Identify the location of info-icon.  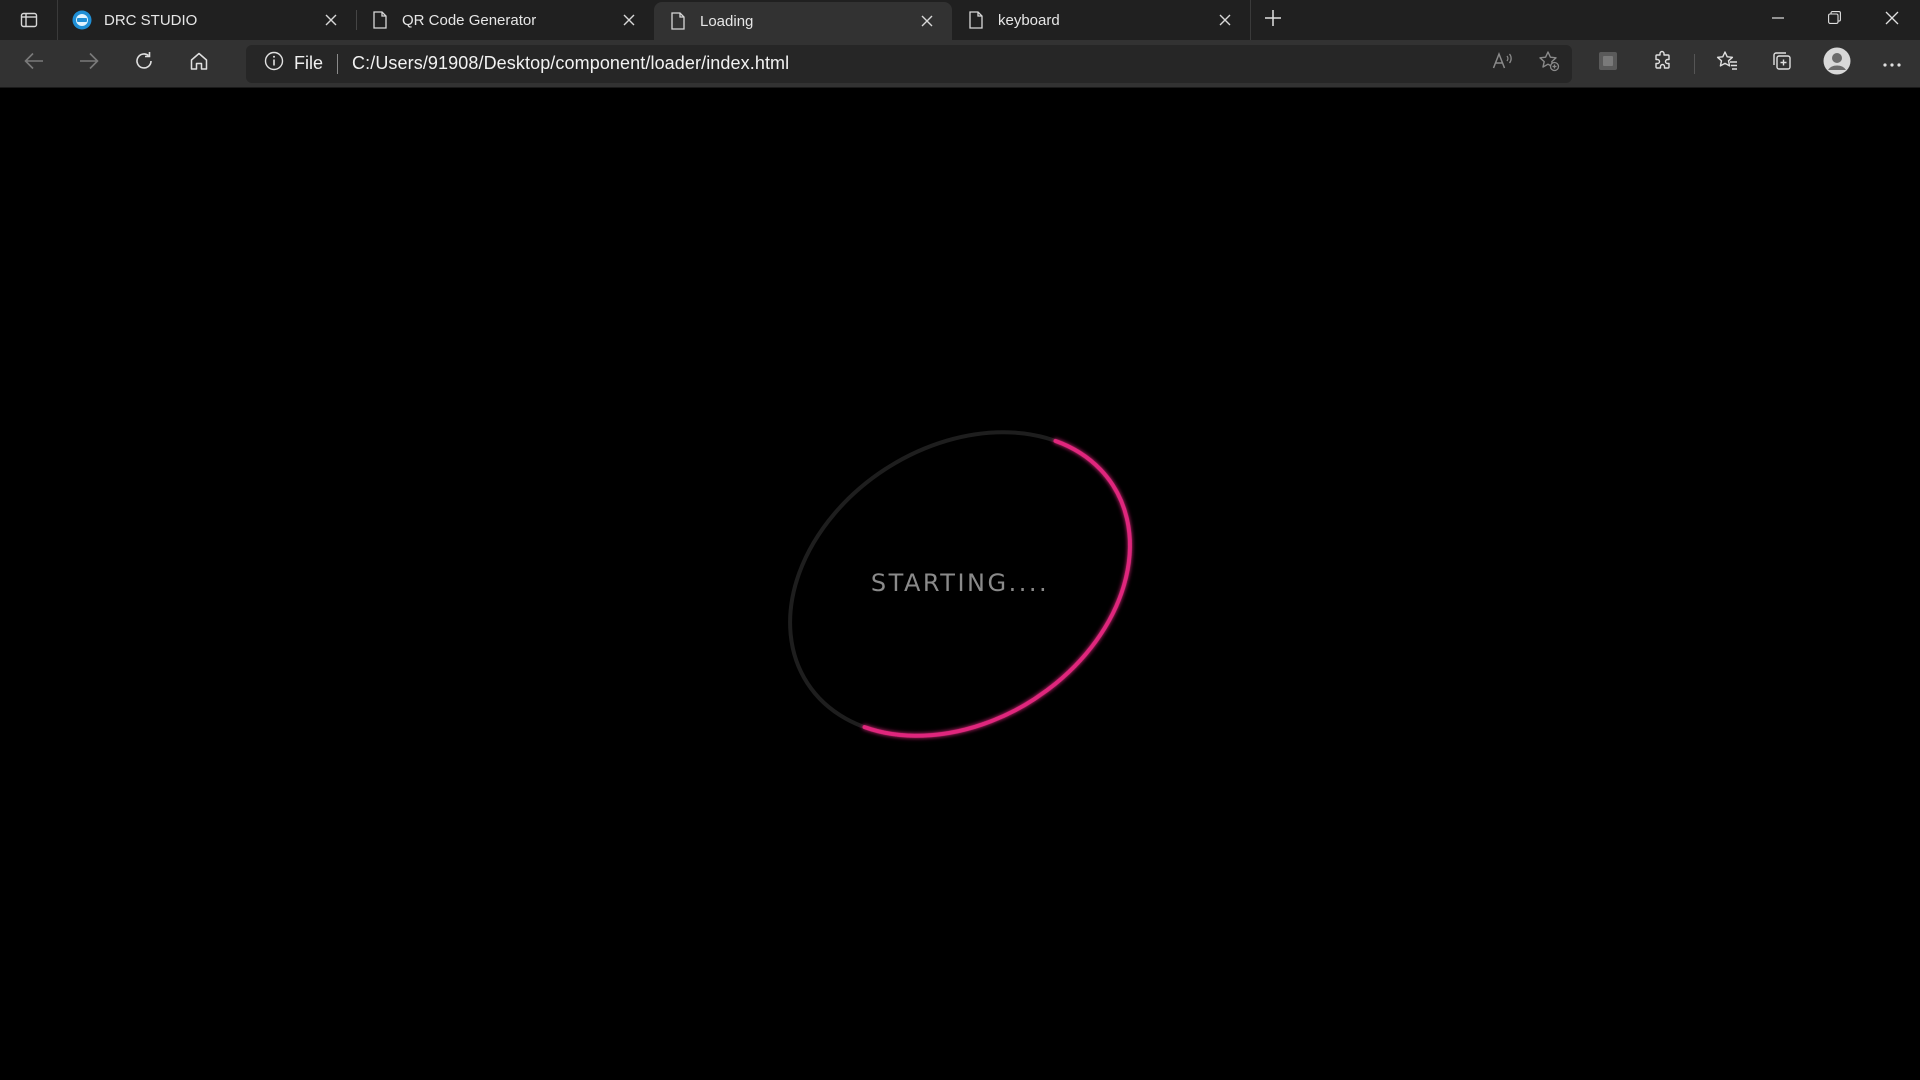
(274, 63).